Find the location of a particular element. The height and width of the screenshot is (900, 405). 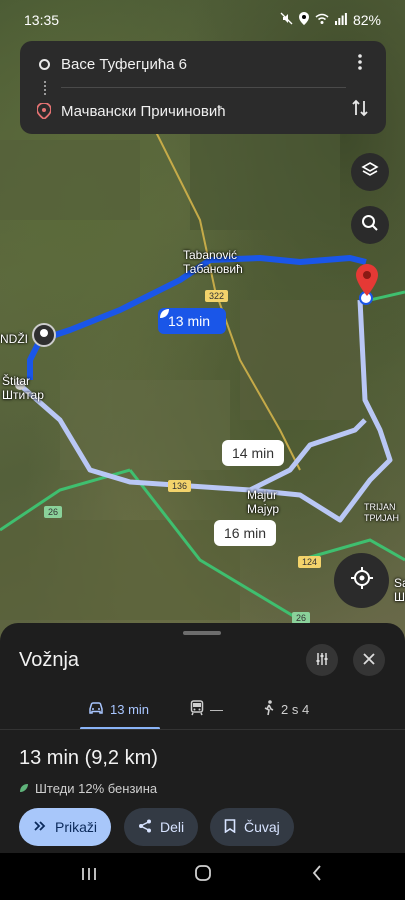

destination-row: Мачвански Причиновић is located at coordinates (203, 111).